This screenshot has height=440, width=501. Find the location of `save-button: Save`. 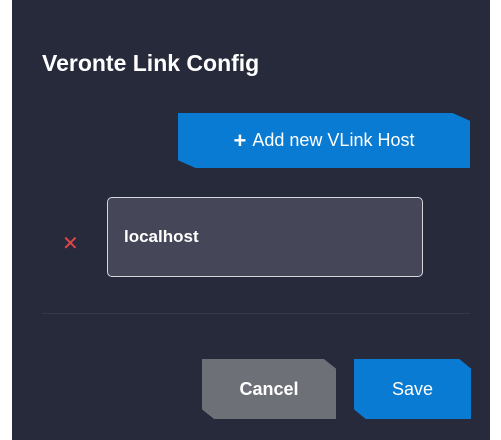

save-button: Save is located at coordinates (412, 389).